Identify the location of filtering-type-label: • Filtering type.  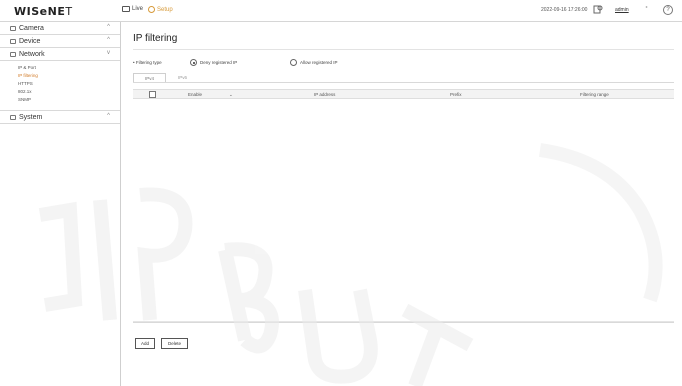
(147, 62).